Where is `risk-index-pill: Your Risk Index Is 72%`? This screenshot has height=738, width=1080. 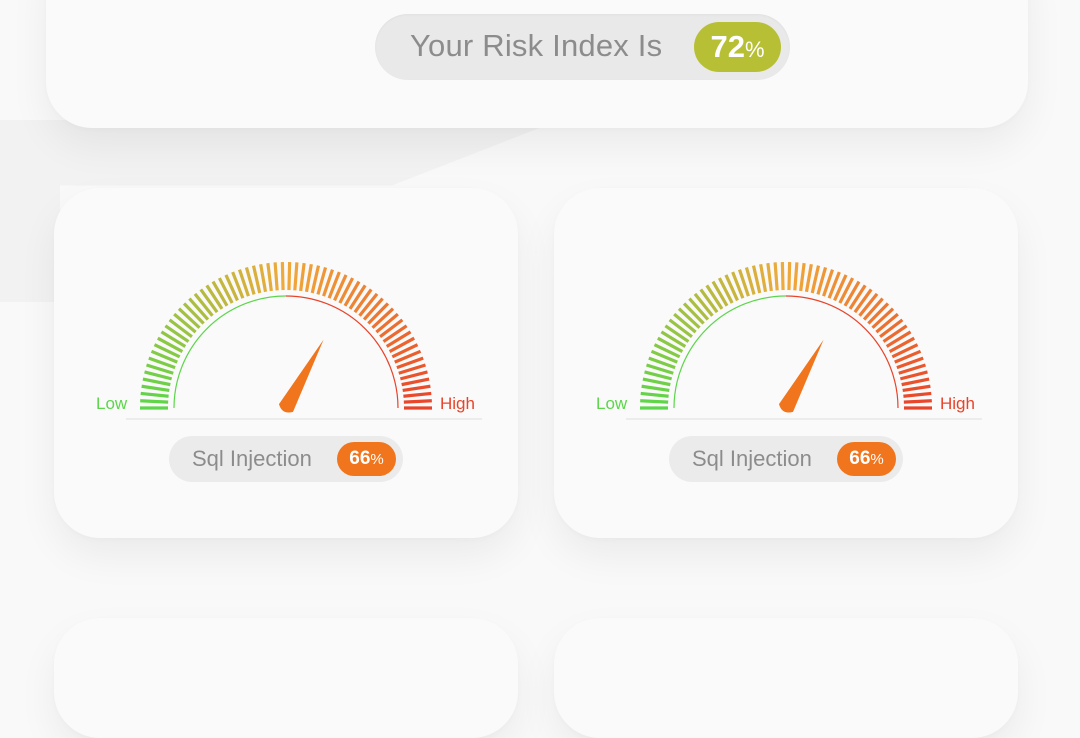
risk-index-pill: Your Risk Index Is 72% is located at coordinates (582, 47).